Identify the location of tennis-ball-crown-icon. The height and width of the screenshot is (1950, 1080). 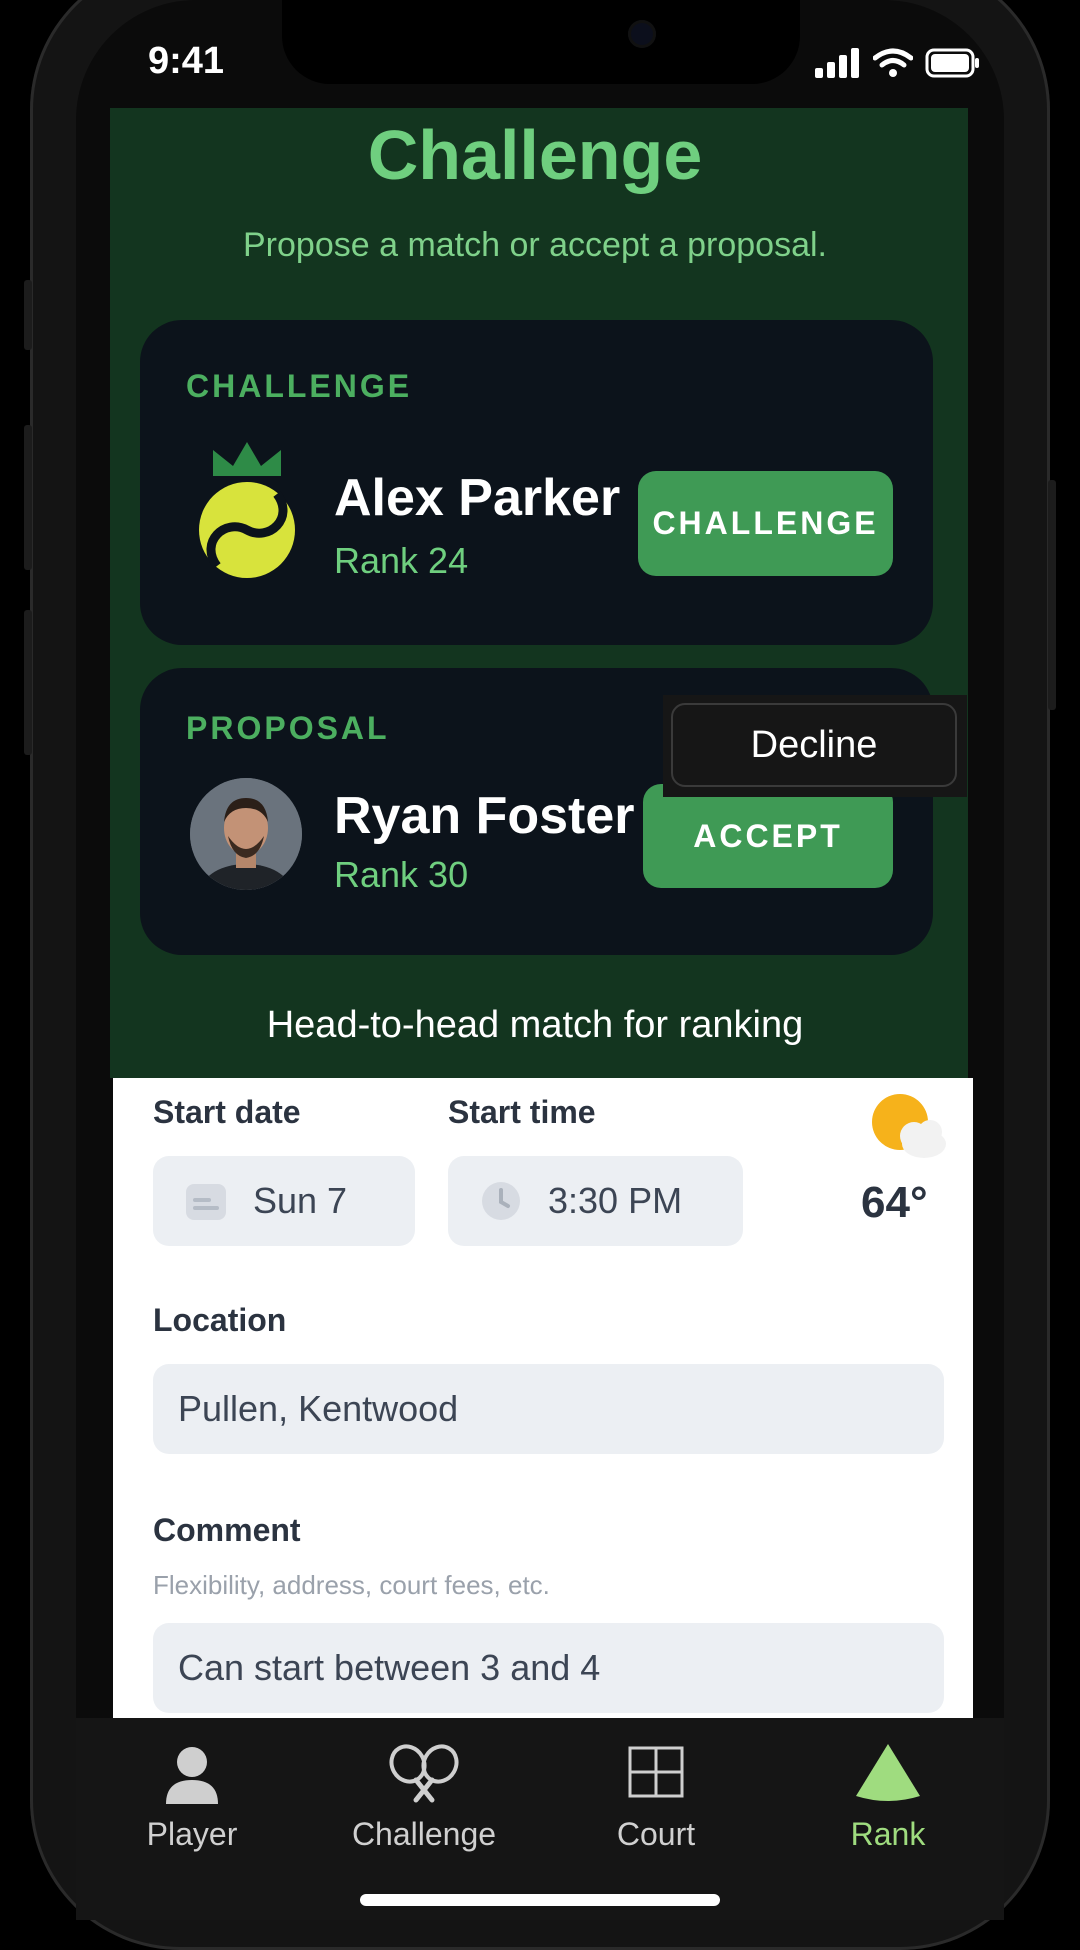
(247, 510).